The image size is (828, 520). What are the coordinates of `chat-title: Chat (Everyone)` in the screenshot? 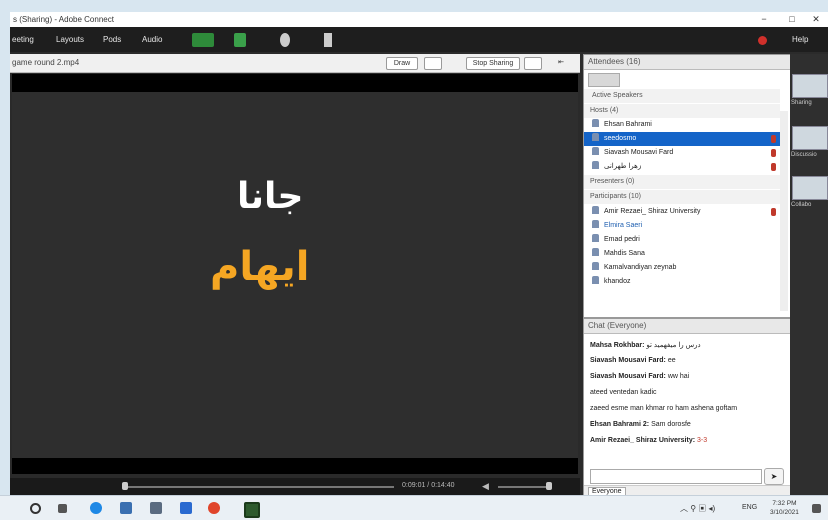 It's located at (617, 325).